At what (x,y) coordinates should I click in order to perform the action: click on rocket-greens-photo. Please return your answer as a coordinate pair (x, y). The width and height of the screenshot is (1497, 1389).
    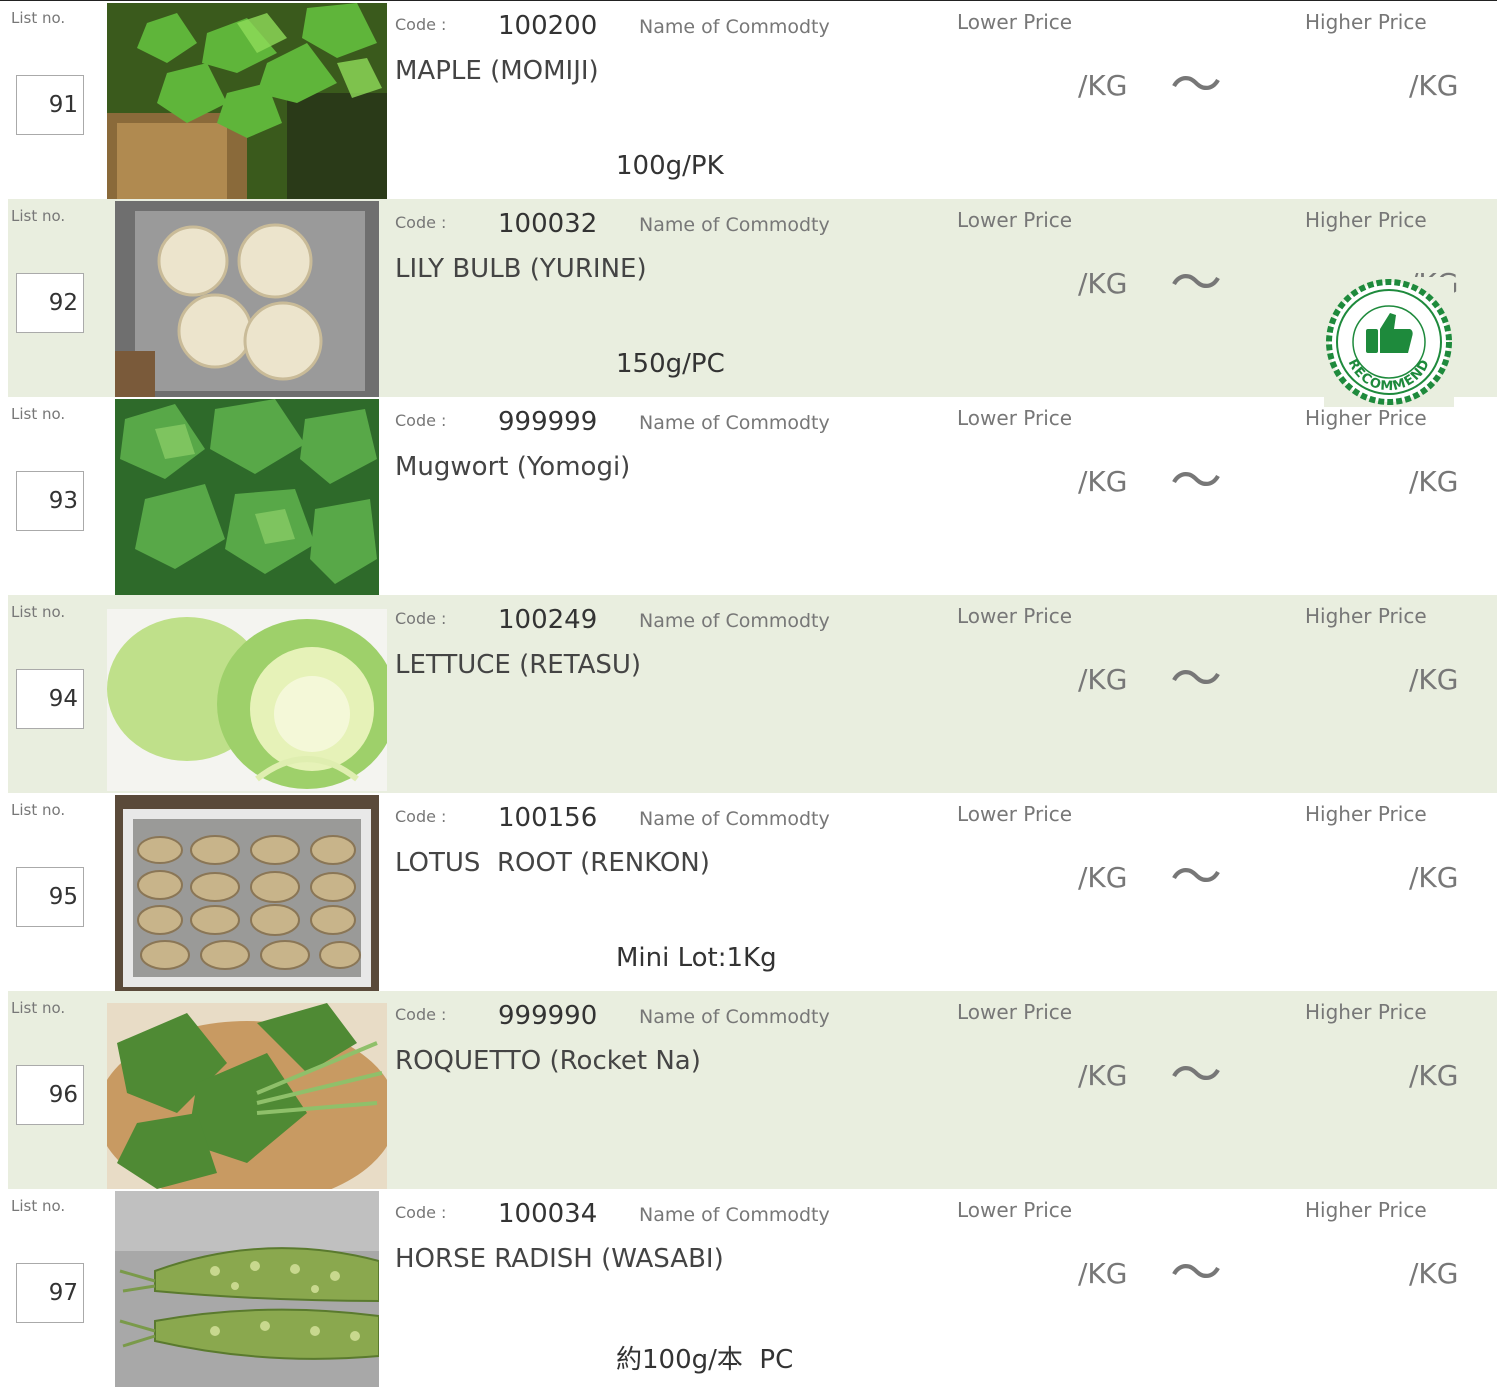
    Looking at the image, I should click on (247, 1096).